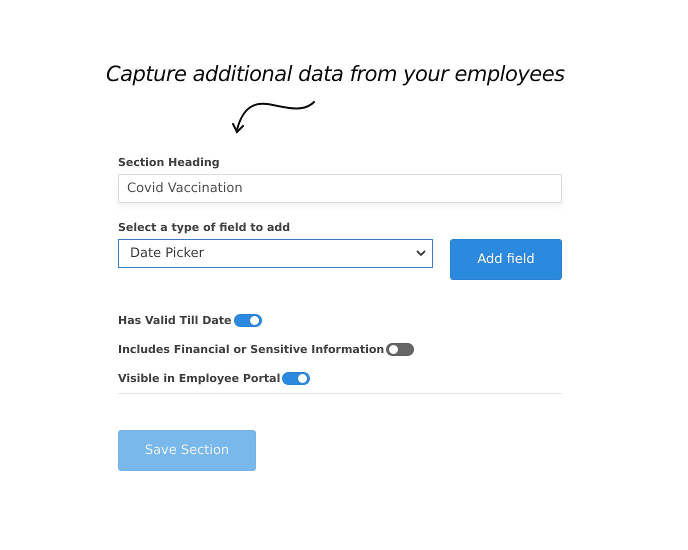 The width and height of the screenshot is (688, 550). What do you see at coordinates (204, 227) in the screenshot?
I see `field-label: Select a type of field to add` at bounding box center [204, 227].